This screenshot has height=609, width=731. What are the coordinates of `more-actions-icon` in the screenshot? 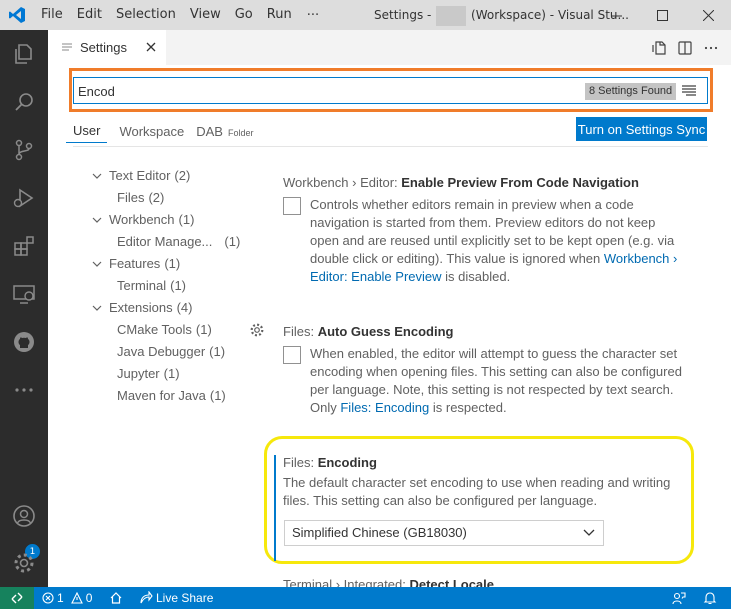 It's located at (711, 48).